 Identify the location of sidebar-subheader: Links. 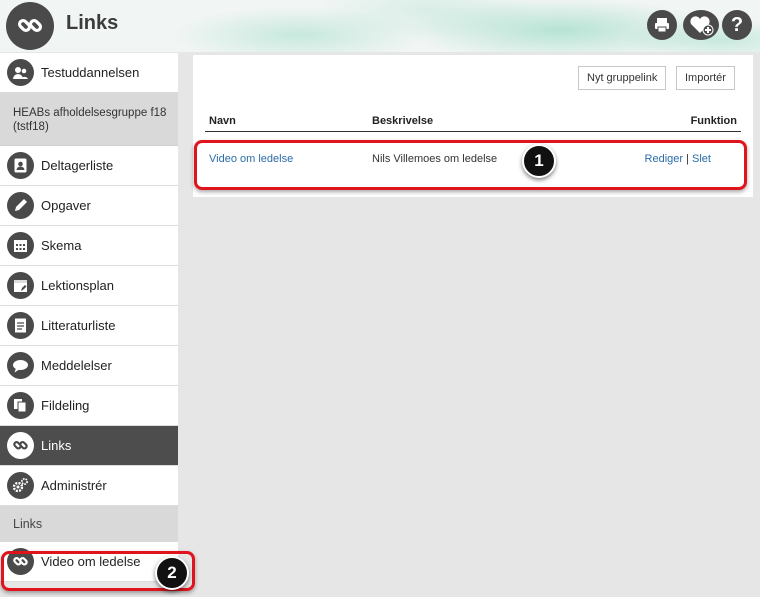
(89, 524).